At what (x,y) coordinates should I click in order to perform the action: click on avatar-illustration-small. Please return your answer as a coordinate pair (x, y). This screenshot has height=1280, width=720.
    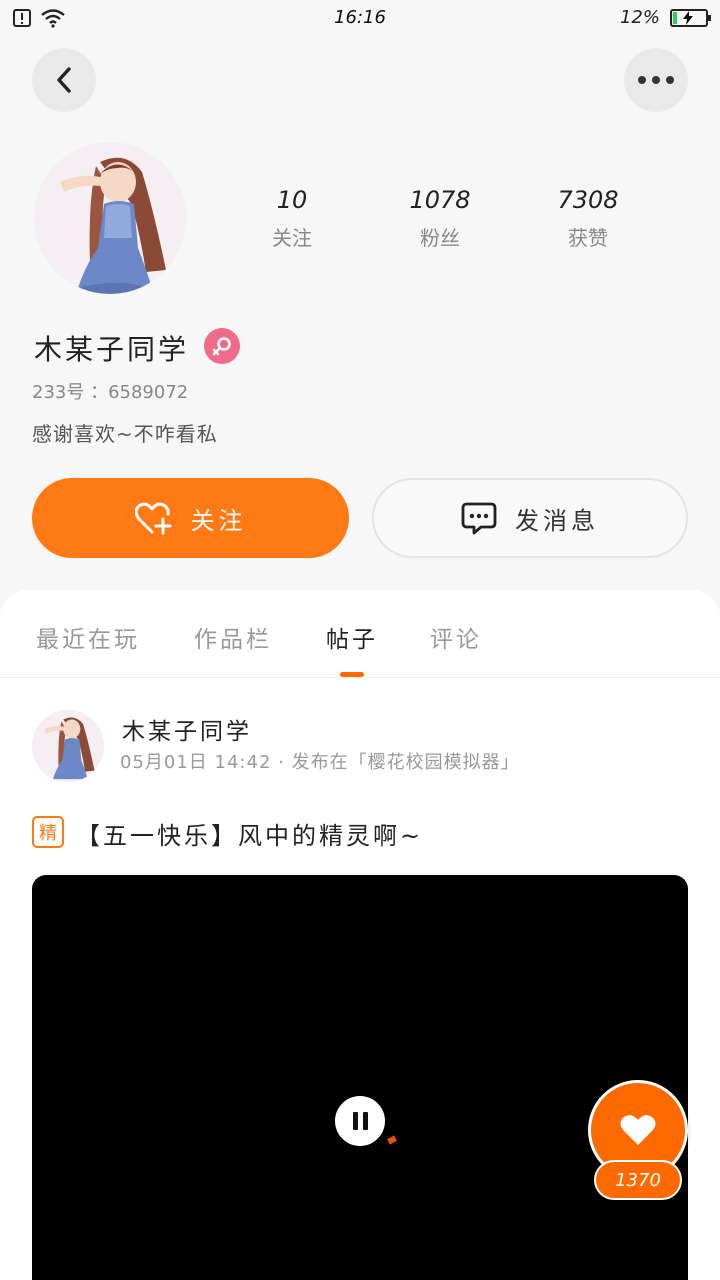
    Looking at the image, I should click on (68, 746).